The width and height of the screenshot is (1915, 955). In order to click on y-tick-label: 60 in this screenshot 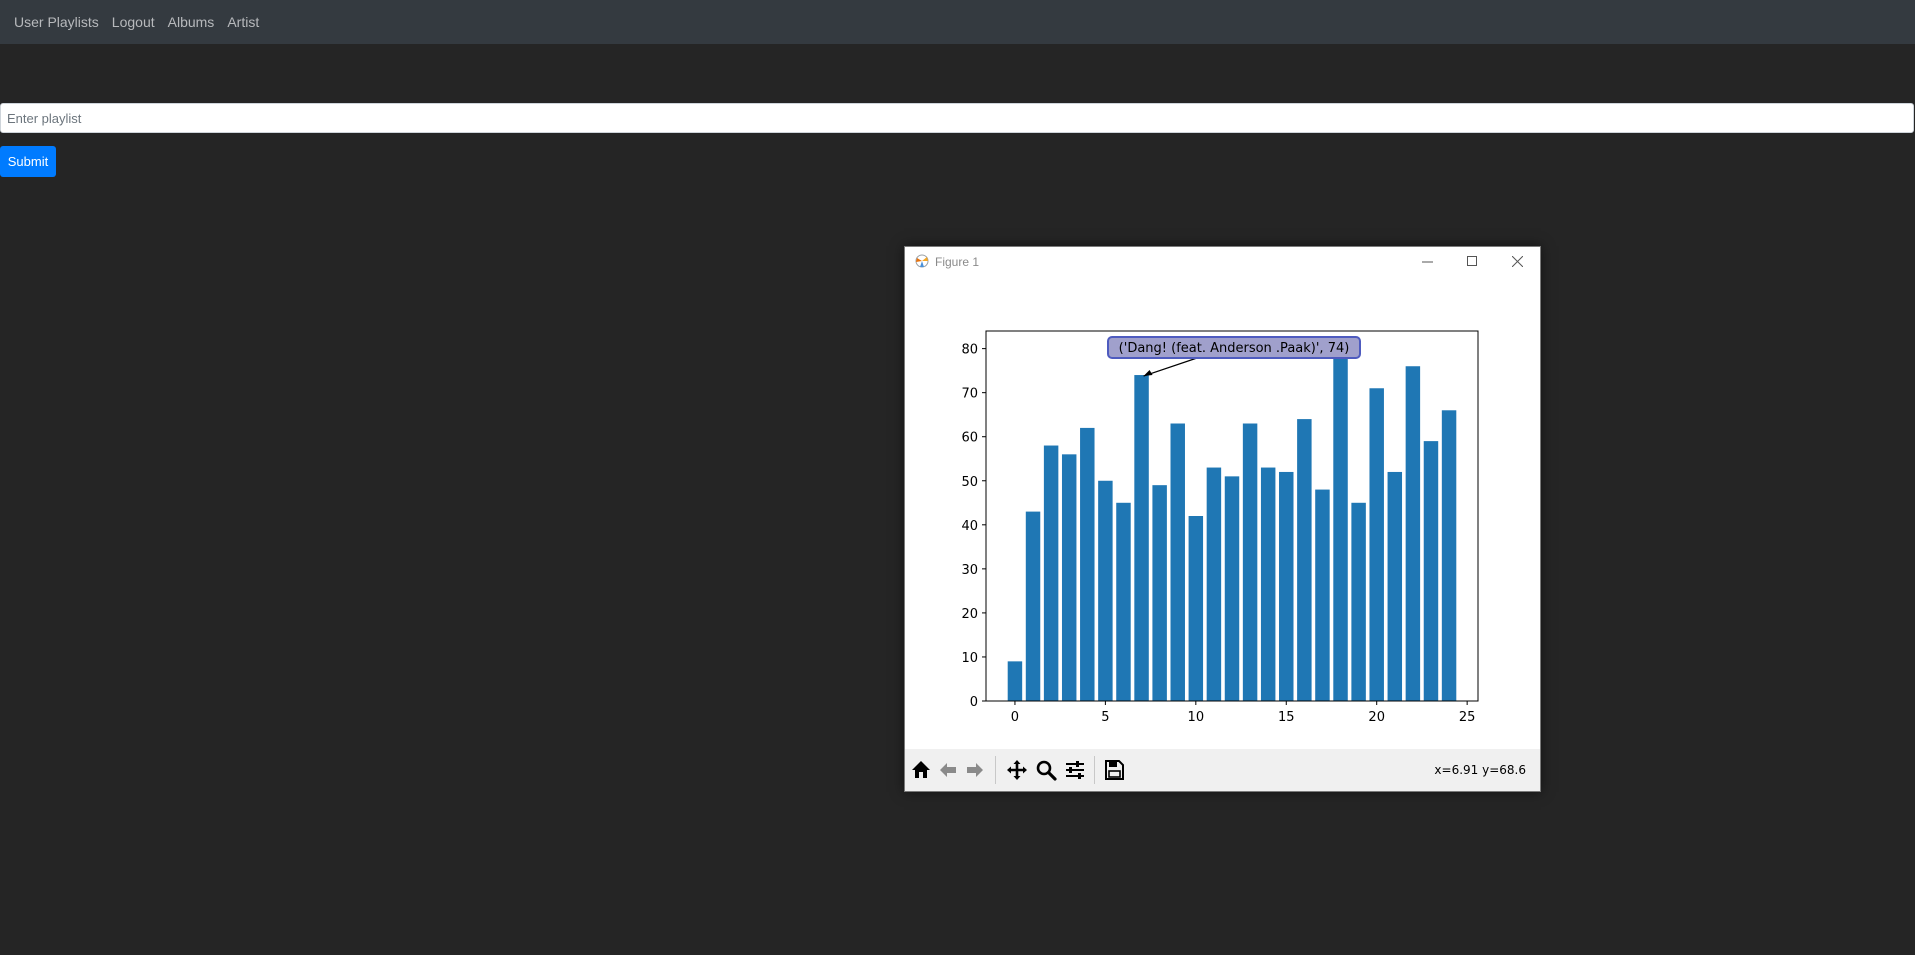, I will do `click(969, 438)`.